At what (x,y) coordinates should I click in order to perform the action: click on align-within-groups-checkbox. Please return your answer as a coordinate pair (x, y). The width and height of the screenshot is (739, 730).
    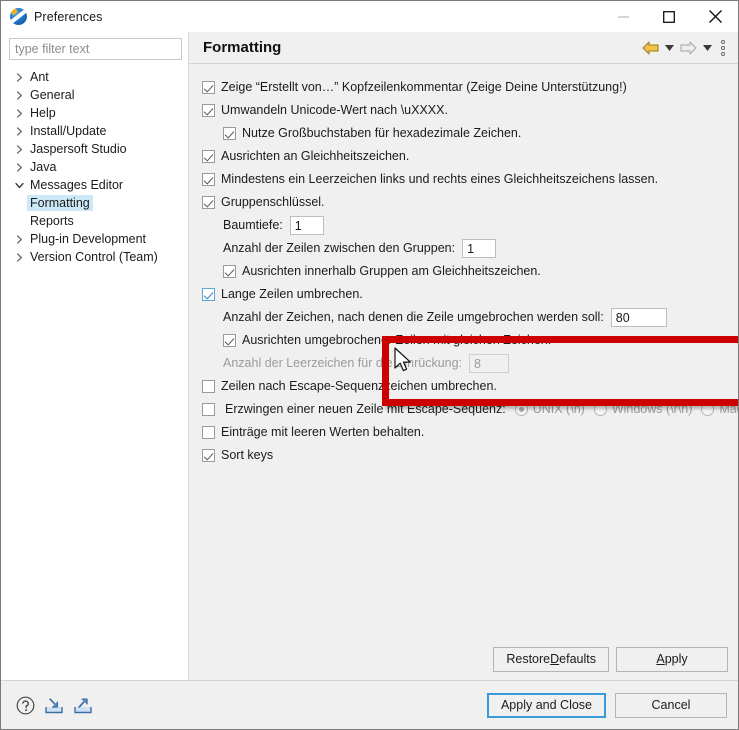
    Looking at the image, I should click on (229, 271).